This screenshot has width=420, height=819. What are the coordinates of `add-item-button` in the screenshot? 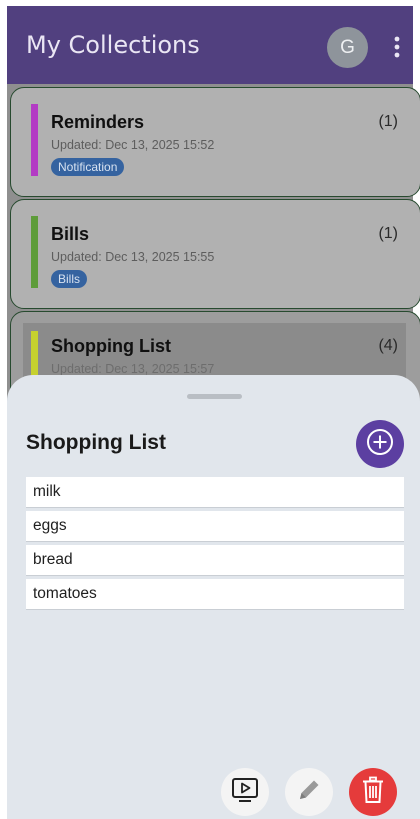 It's located at (380, 444).